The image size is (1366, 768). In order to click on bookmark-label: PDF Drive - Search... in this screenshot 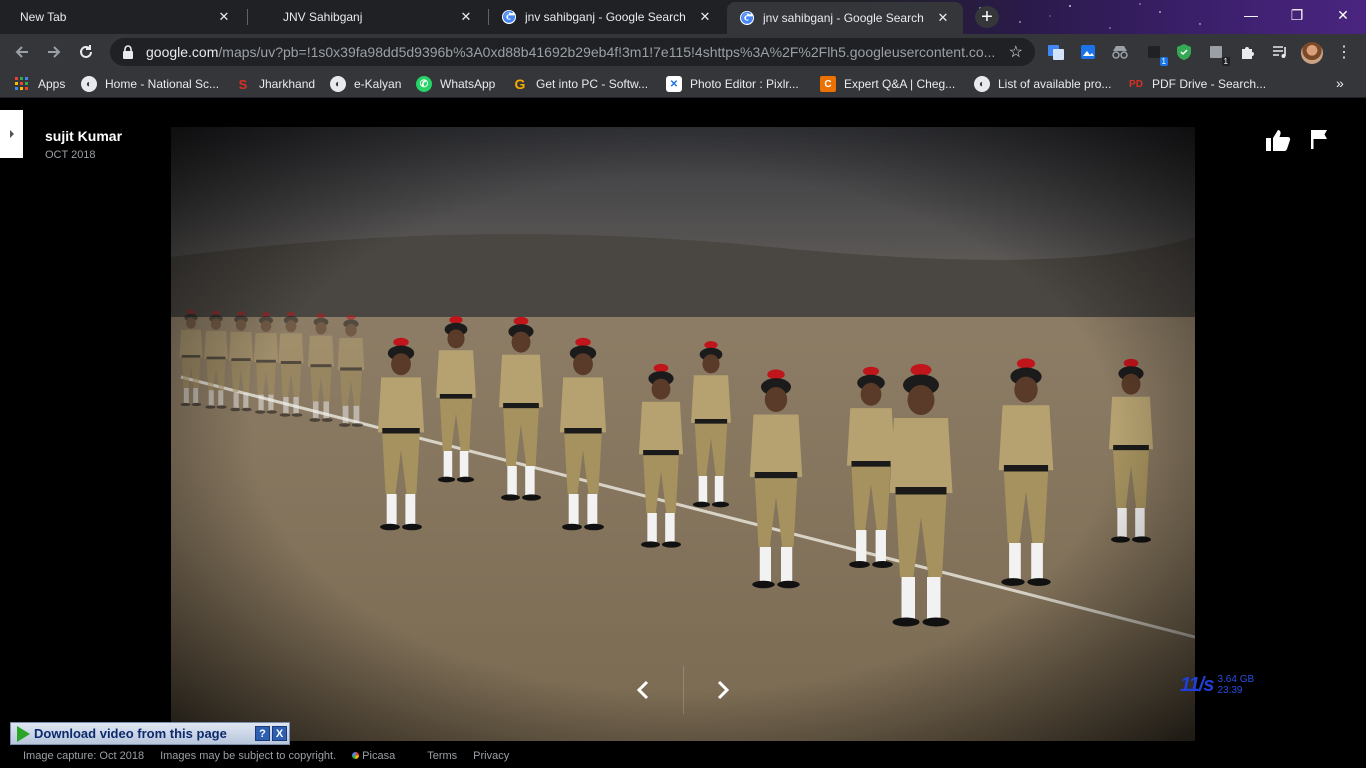, I will do `click(1209, 84)`.